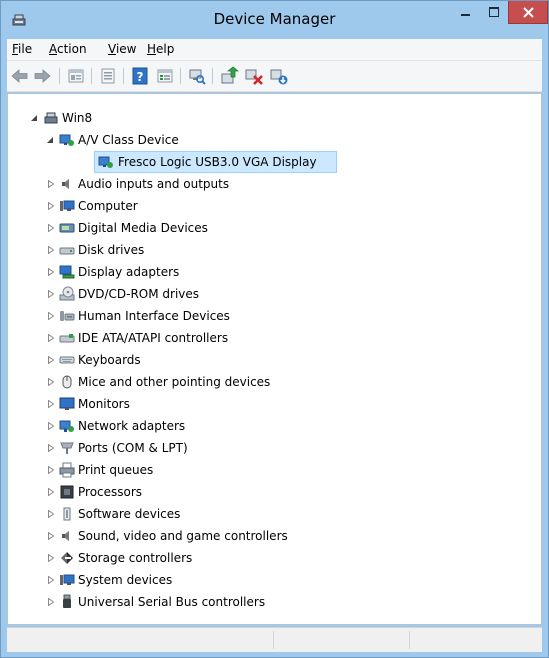 The height and width of the screenshot is (658, 549). I want to click on computer-root-icon, so click(51, 118).